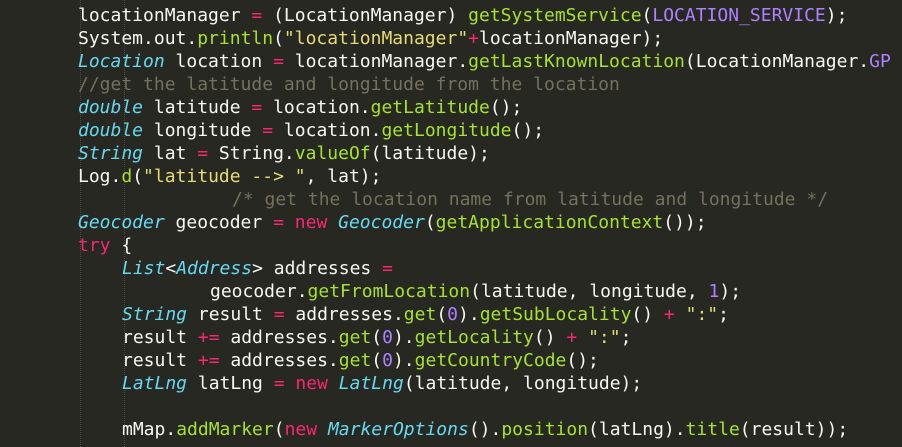 The width and height of the screenshot is (902, 447). What do you see at coordinates (490, 360) in the screenshot?
I see `method-token: getCountryCode` at bounding box center [490, 360].